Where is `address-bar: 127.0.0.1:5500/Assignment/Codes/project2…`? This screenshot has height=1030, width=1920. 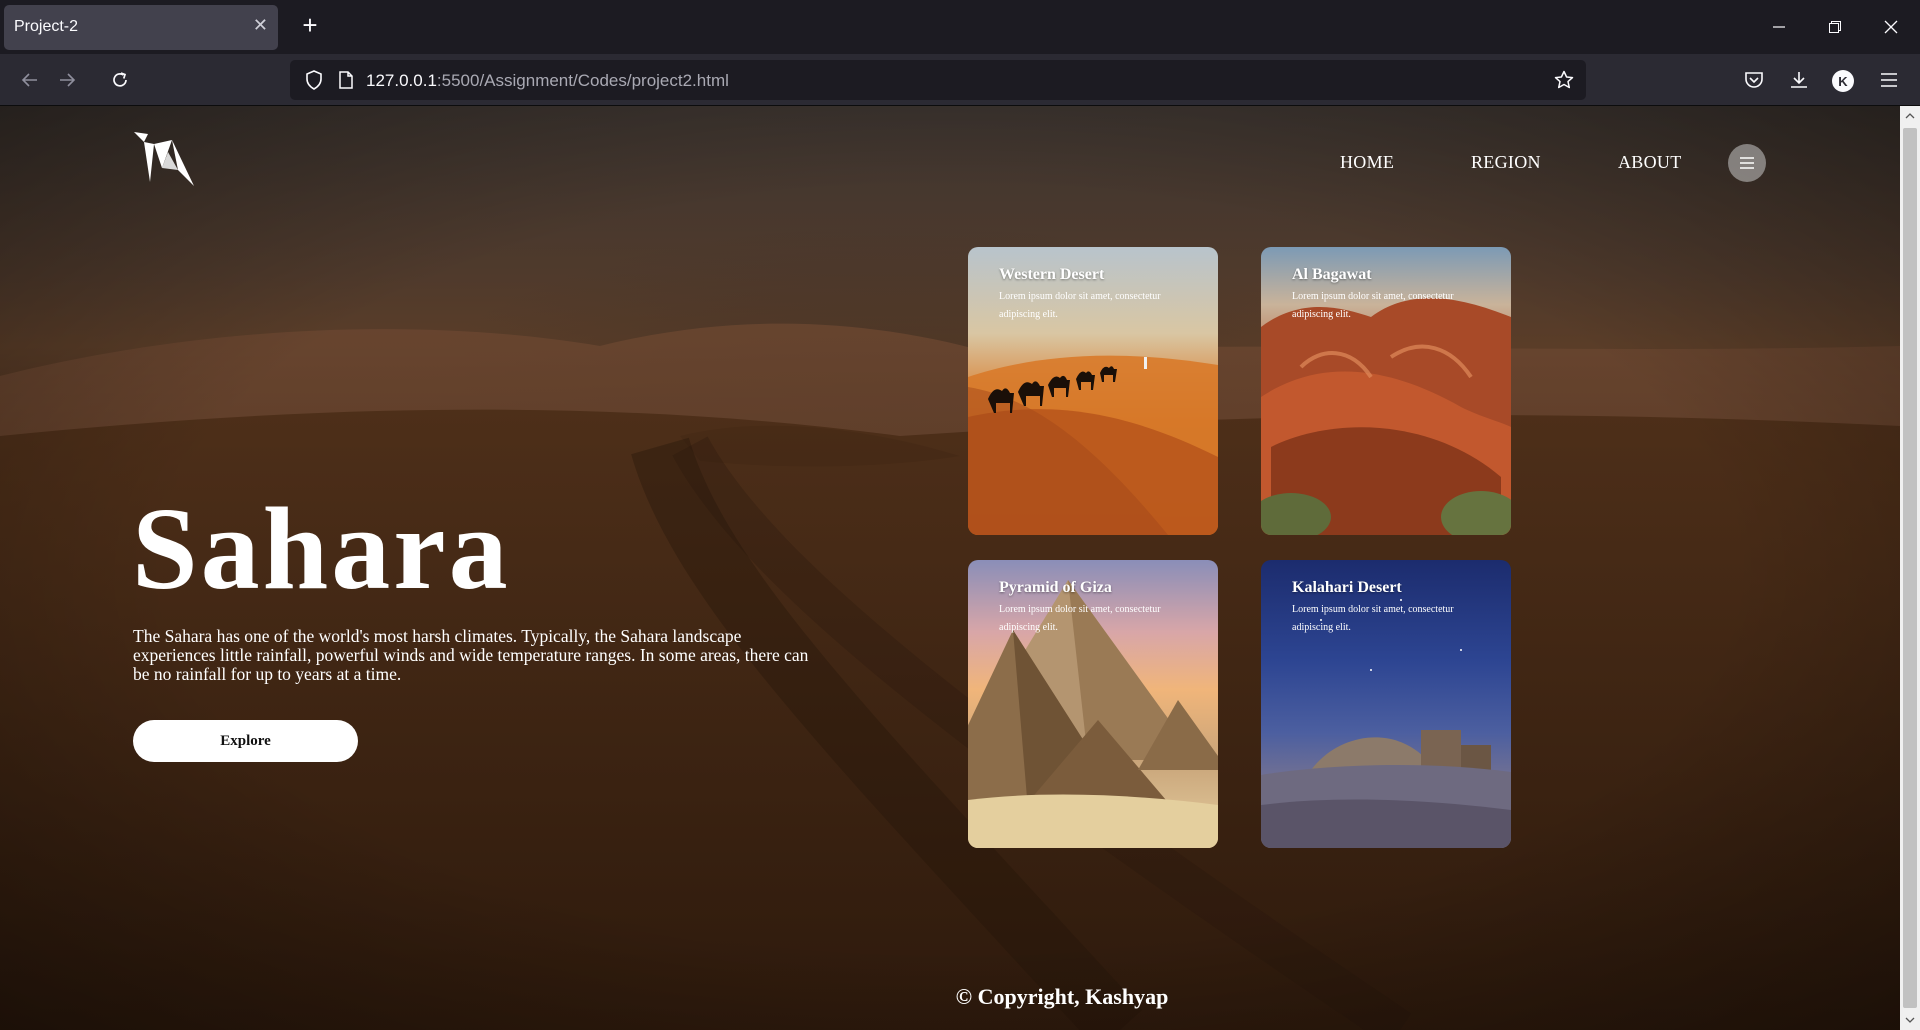
address-bar: 127.0.0.1:5500/Assignment/Codes/project2… is located at coordinates (938, 80).